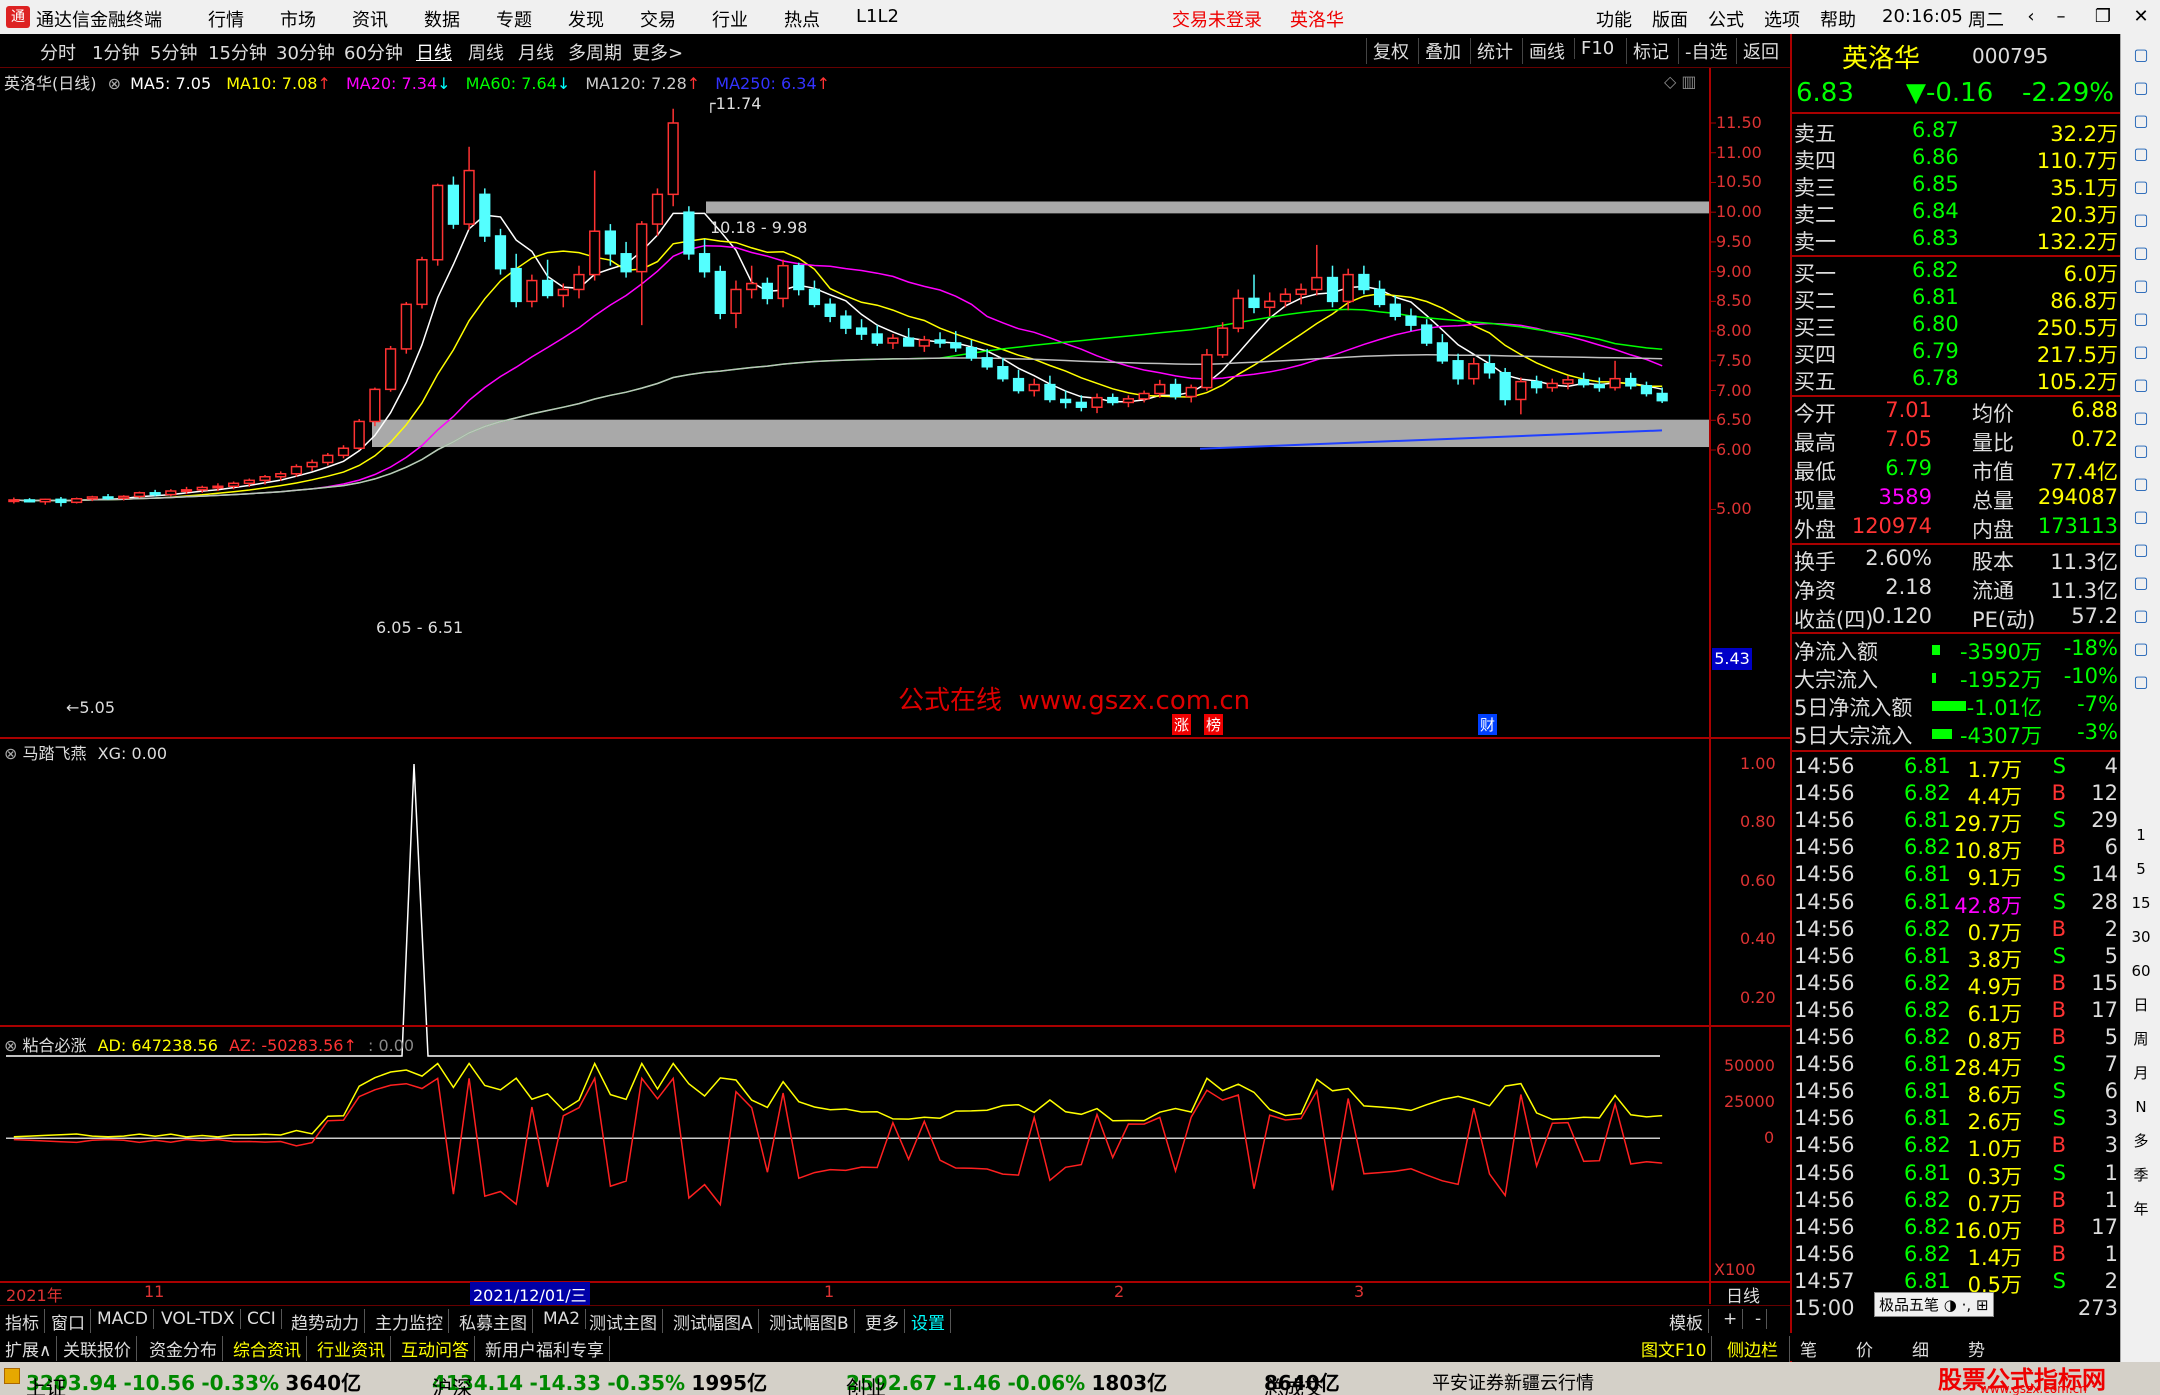  I want to click on period-shortcut-0: 1, so click(2141, 835).